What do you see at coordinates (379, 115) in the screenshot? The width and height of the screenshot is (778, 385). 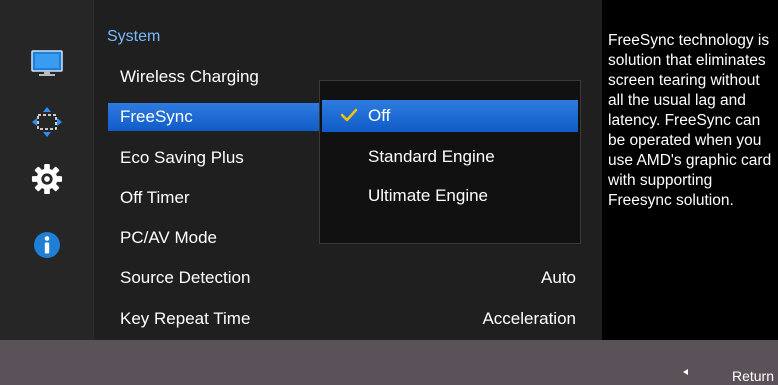 I see `submenu-option-label: Off` at bounding box center [379, 115].